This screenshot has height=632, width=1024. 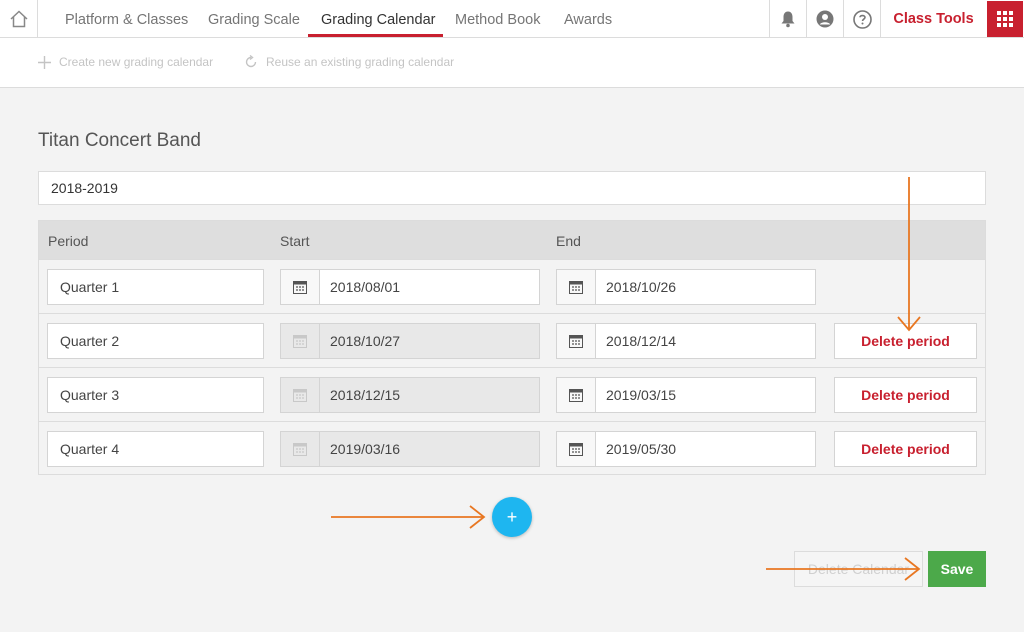 What do you see at coordinates (957, 569) in the screenshot?
I see `save-button: Save` at bounding box center [957, 569].